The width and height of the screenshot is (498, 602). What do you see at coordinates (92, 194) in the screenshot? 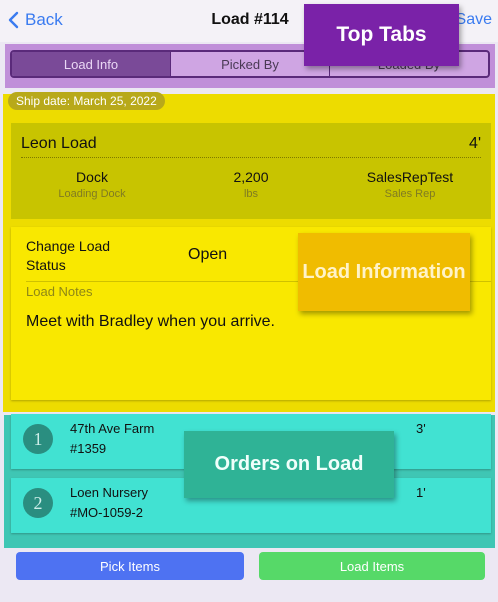
I see `dock-label: Loading Dock` at bounding box center [92, 194].